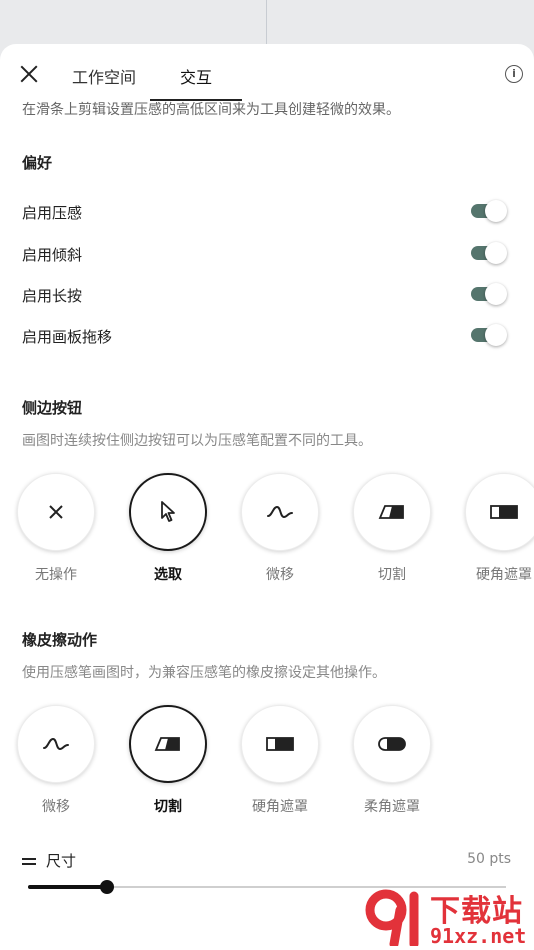  I want to click on eraser-option-hard-mask, so click(280, 744).